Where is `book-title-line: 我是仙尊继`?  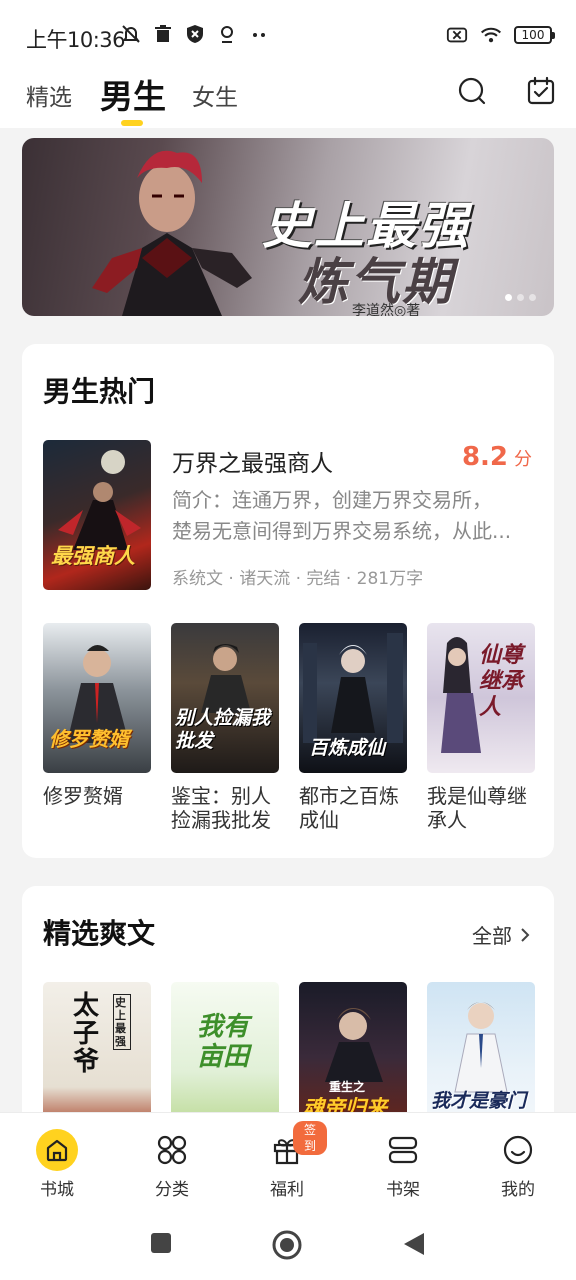
book-title-line: 我是仙尊继 is located at coordinates (477, 796).